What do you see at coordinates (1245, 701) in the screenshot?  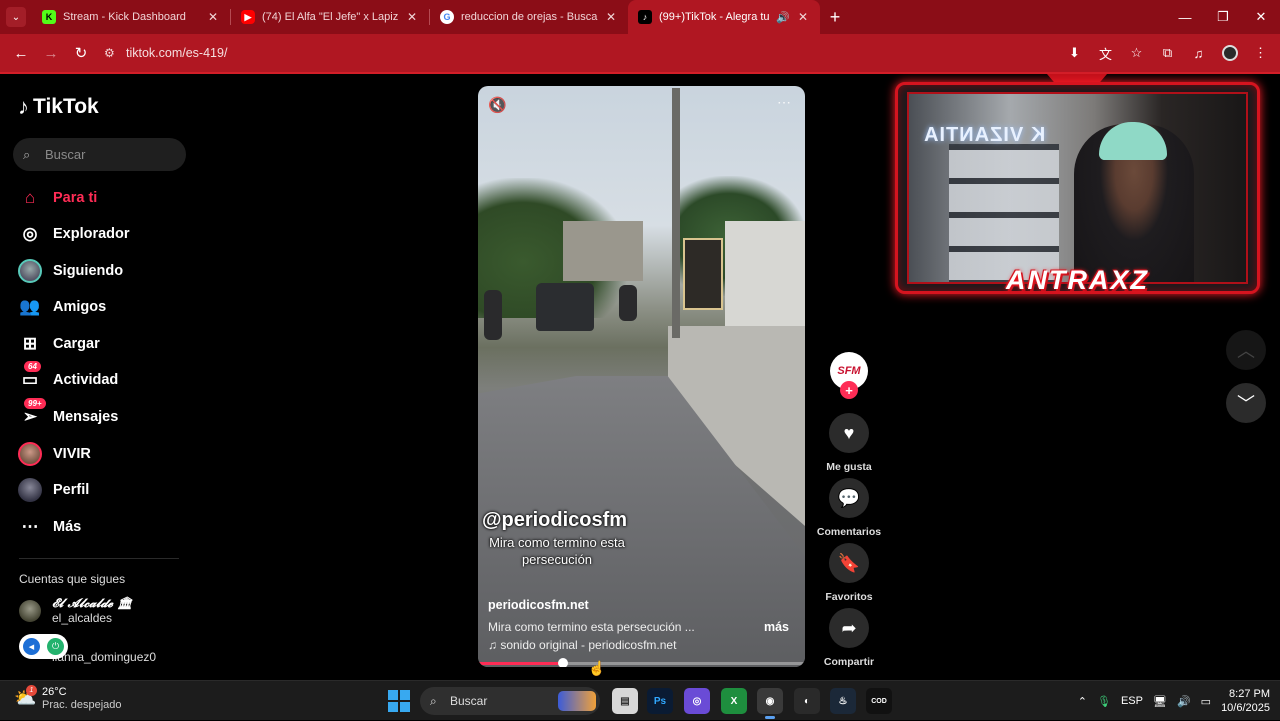 I see `clock: 8:27 PM 10/6/2025` at bounding box center [1245, 701].